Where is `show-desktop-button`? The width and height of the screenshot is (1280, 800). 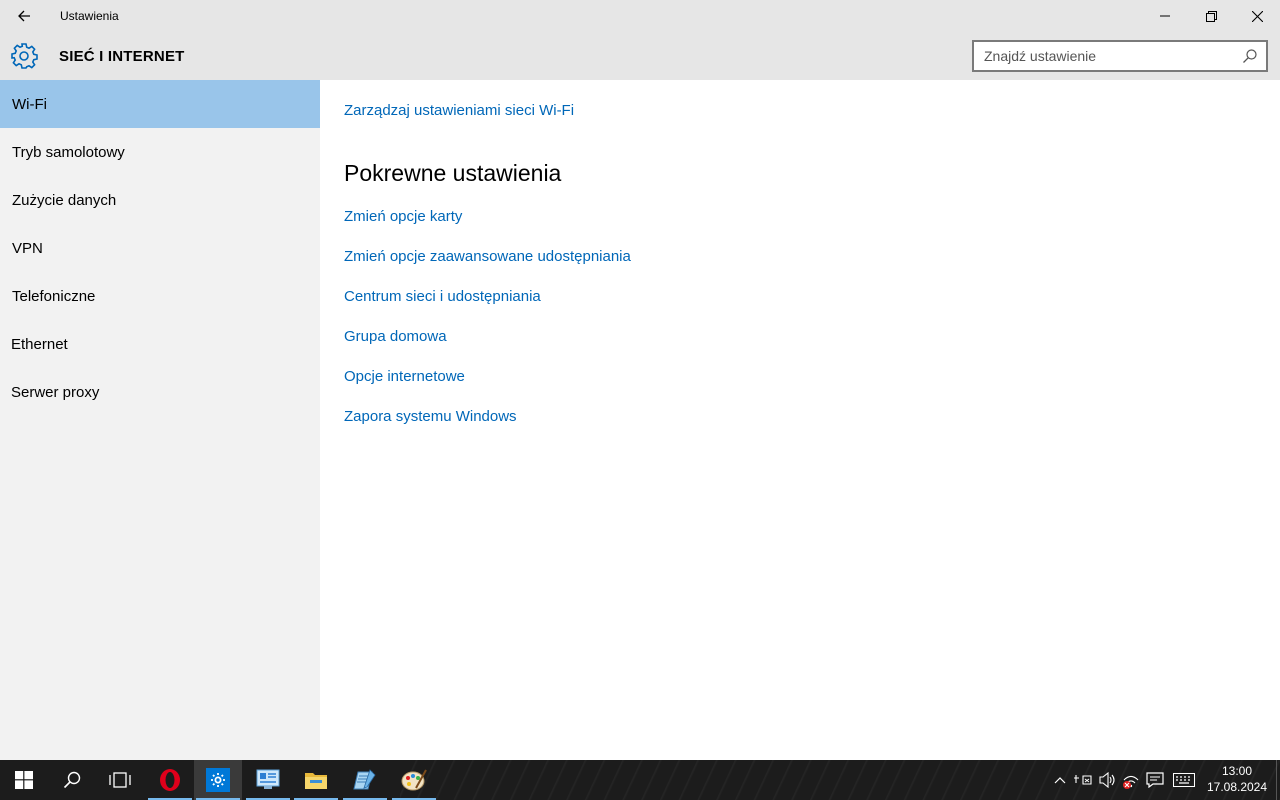
show-desktop-button is located at coordinates (1278, 780).